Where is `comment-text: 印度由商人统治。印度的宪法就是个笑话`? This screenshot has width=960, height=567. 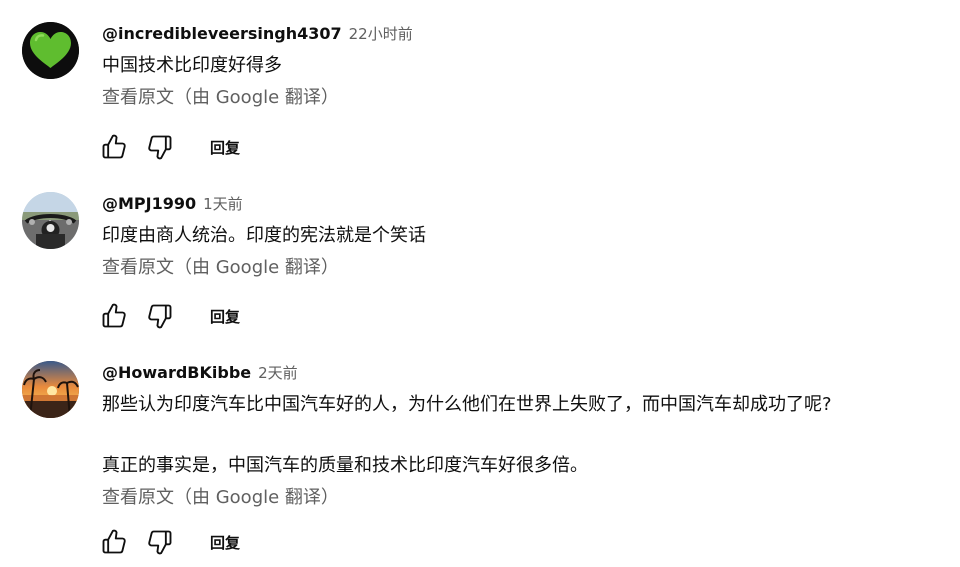 comment-text: 印度由商人统治。印度的宪法就是个笑话 is located at coordinates (264, 235).